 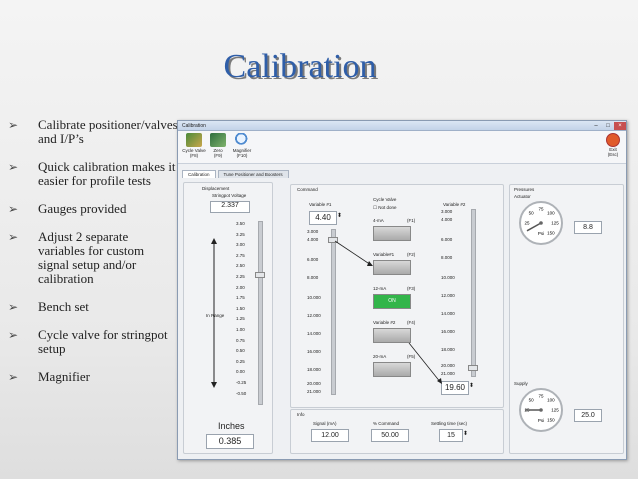 What do you see at coordinates (240, 329) in the screenshot?
I see `displacement-tick-label: 1.00` at bounding box center [240, 329].